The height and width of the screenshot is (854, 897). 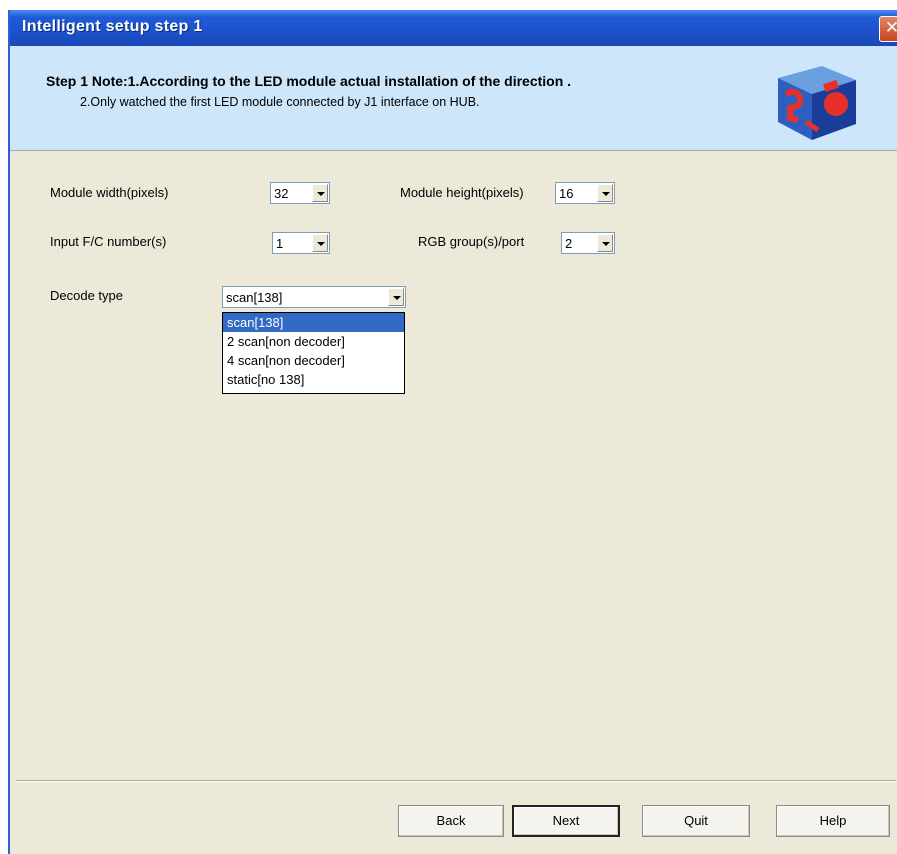 I want to click on module-height-label: Module height(pixels), so click(x=462, y=192).